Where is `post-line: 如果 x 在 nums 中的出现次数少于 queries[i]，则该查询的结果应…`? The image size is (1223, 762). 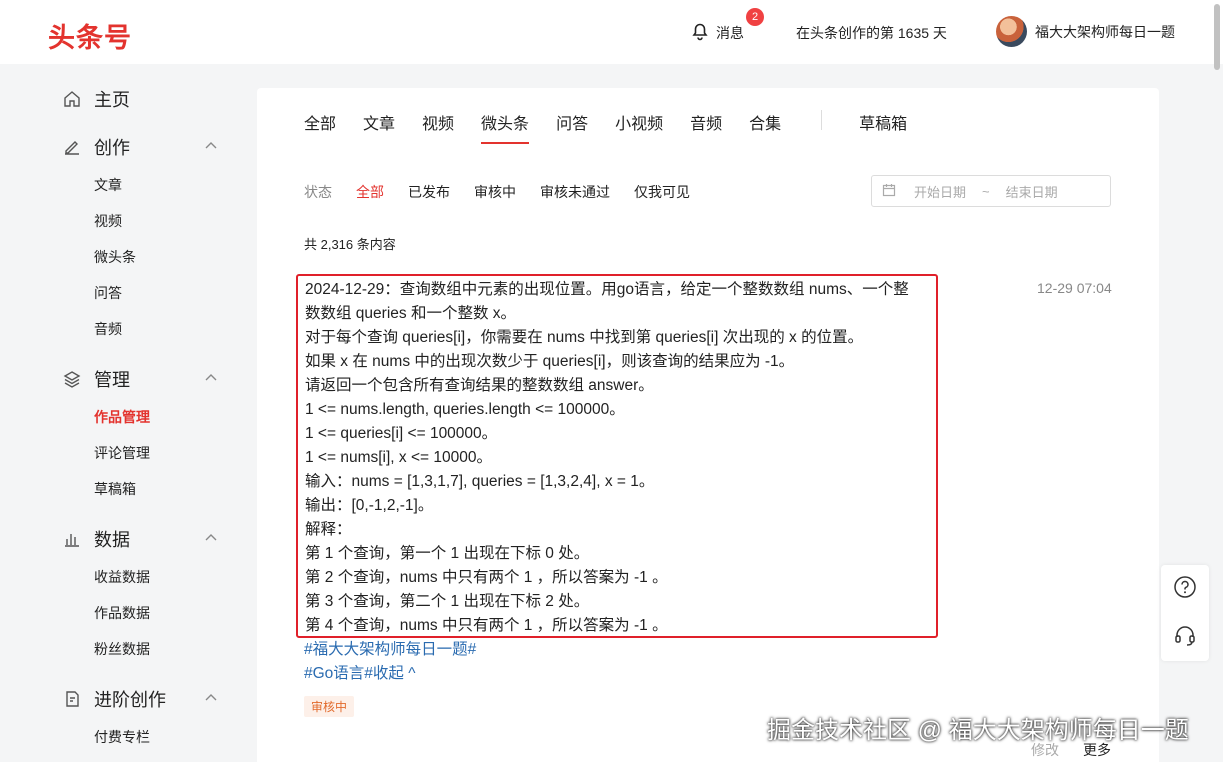 post-line: 如果 x 在 nums 中的出现次数少于 queries[i]，则该查询的结果应… is located at coordinates (550, 361).